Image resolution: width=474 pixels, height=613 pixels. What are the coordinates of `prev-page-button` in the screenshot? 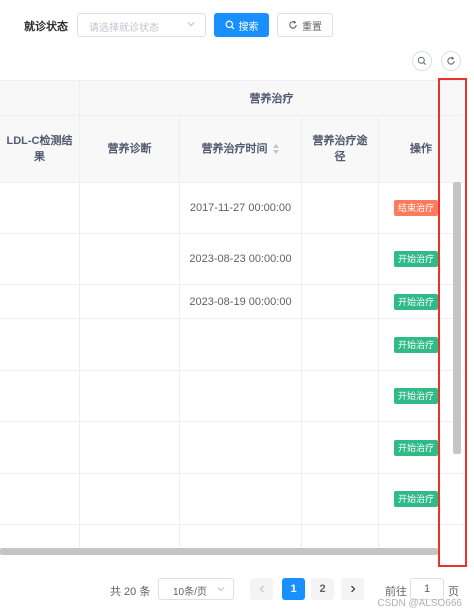 It's located at (261, 589).